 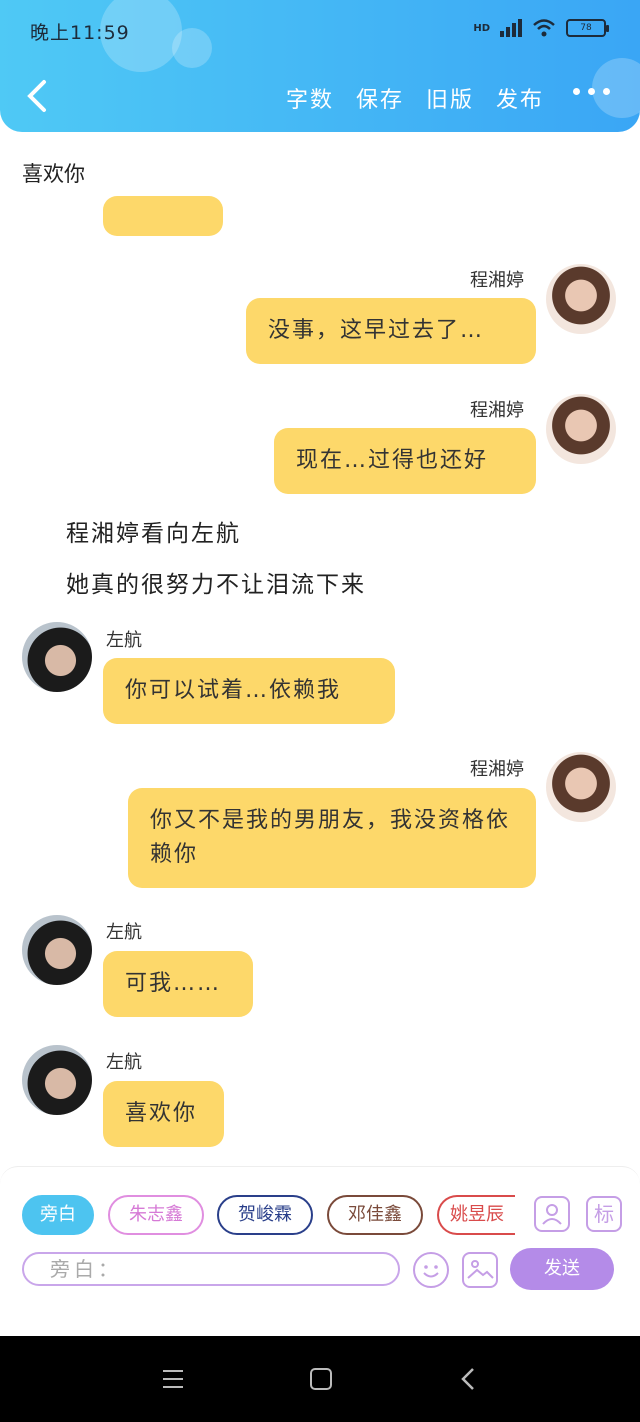 What do you see at coordinates (476, 1215) in the screenshot?
I see `character-chip: 姚昱辰` at bounding box center [476, 1215].